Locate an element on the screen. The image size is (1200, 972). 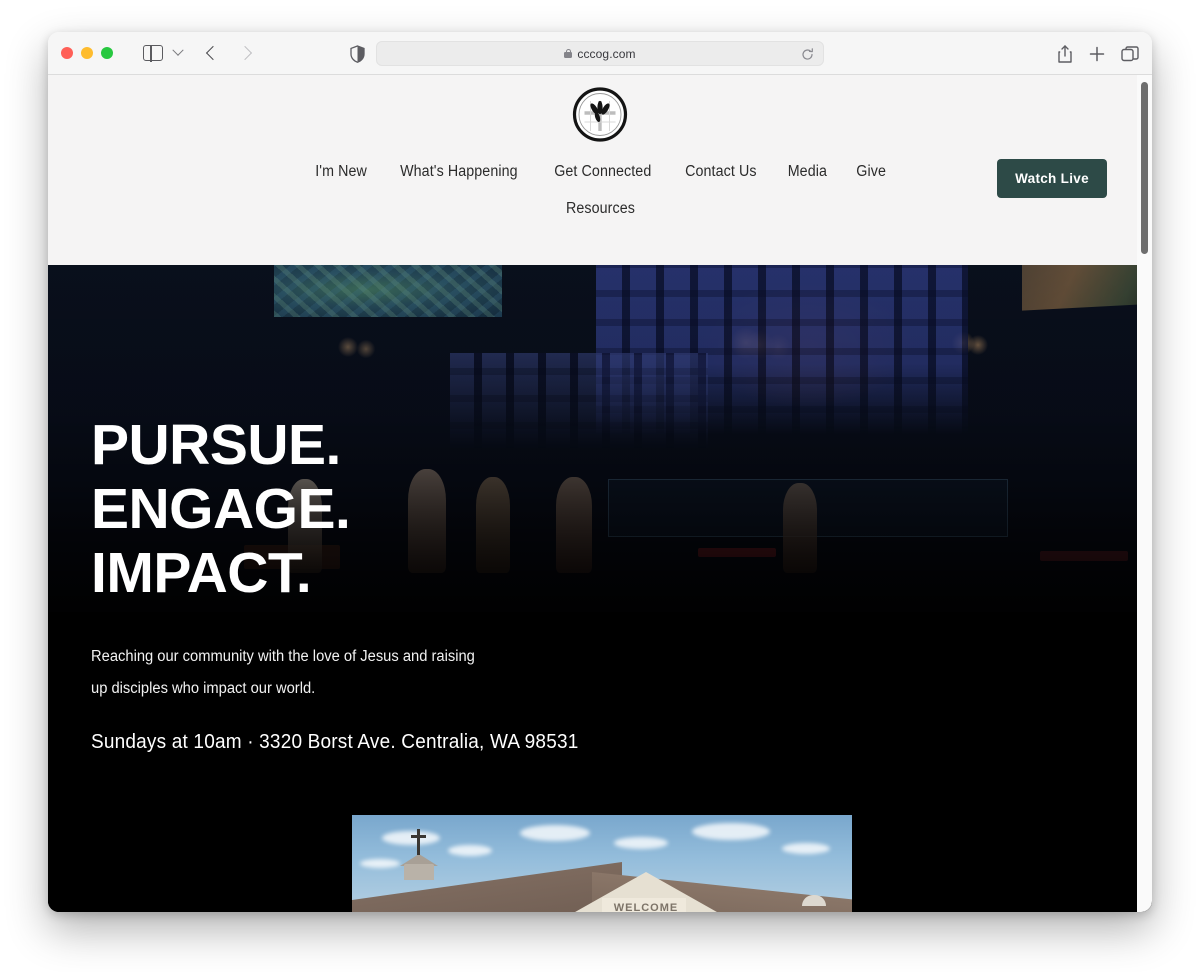
nav-row-secondary: Resources is located at coordinates (600, 208).